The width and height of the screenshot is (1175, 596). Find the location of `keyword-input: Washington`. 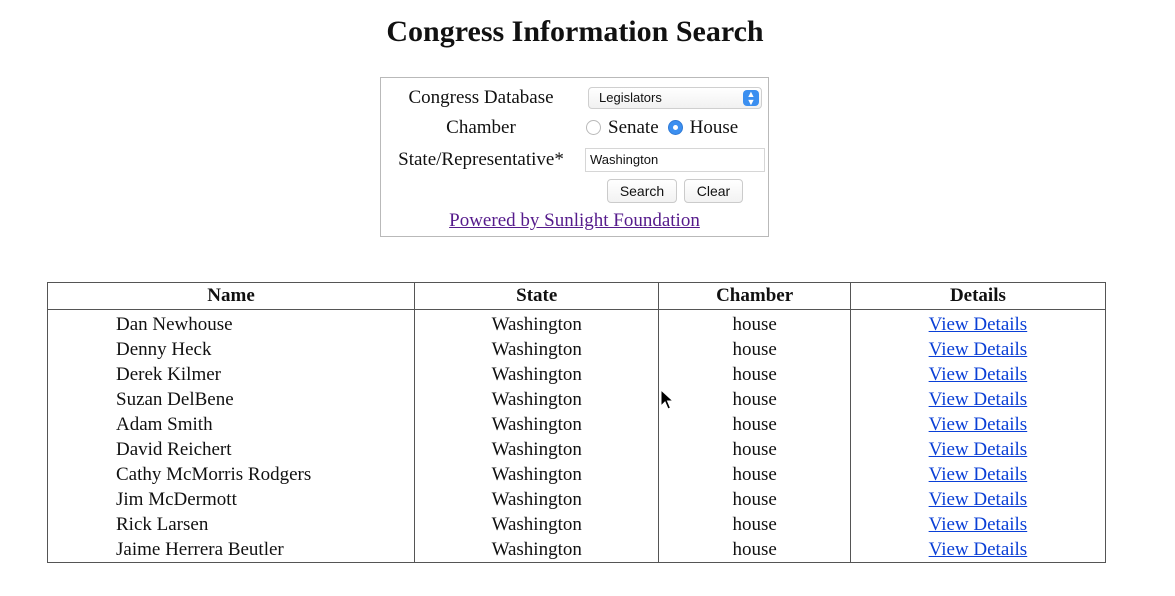

keyword-input: Washington is located at coordinates (675, 160).